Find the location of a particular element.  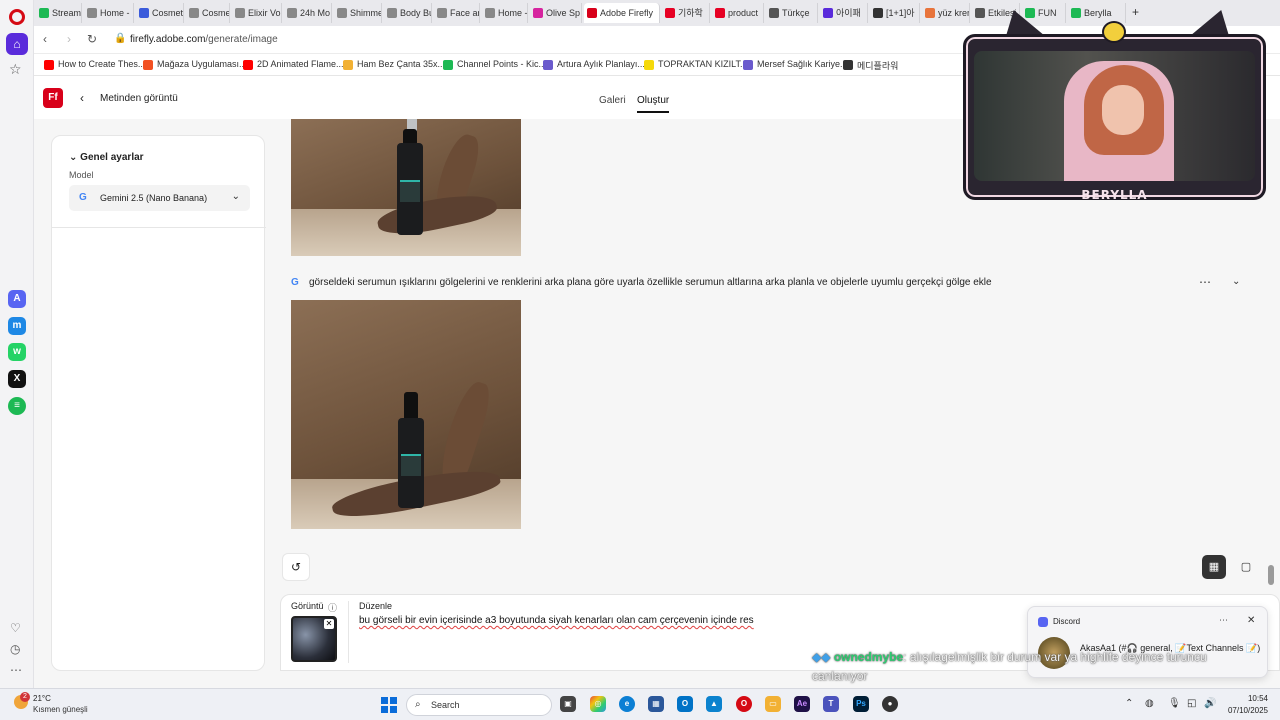

browser-tab: product is located at coordinates (738, 13).